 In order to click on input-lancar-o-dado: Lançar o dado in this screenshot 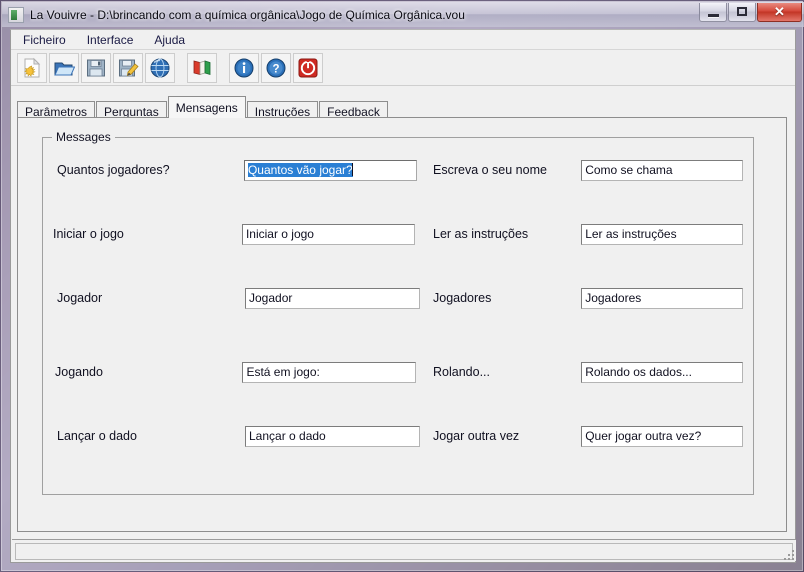, I will do `click(332, 436)`.